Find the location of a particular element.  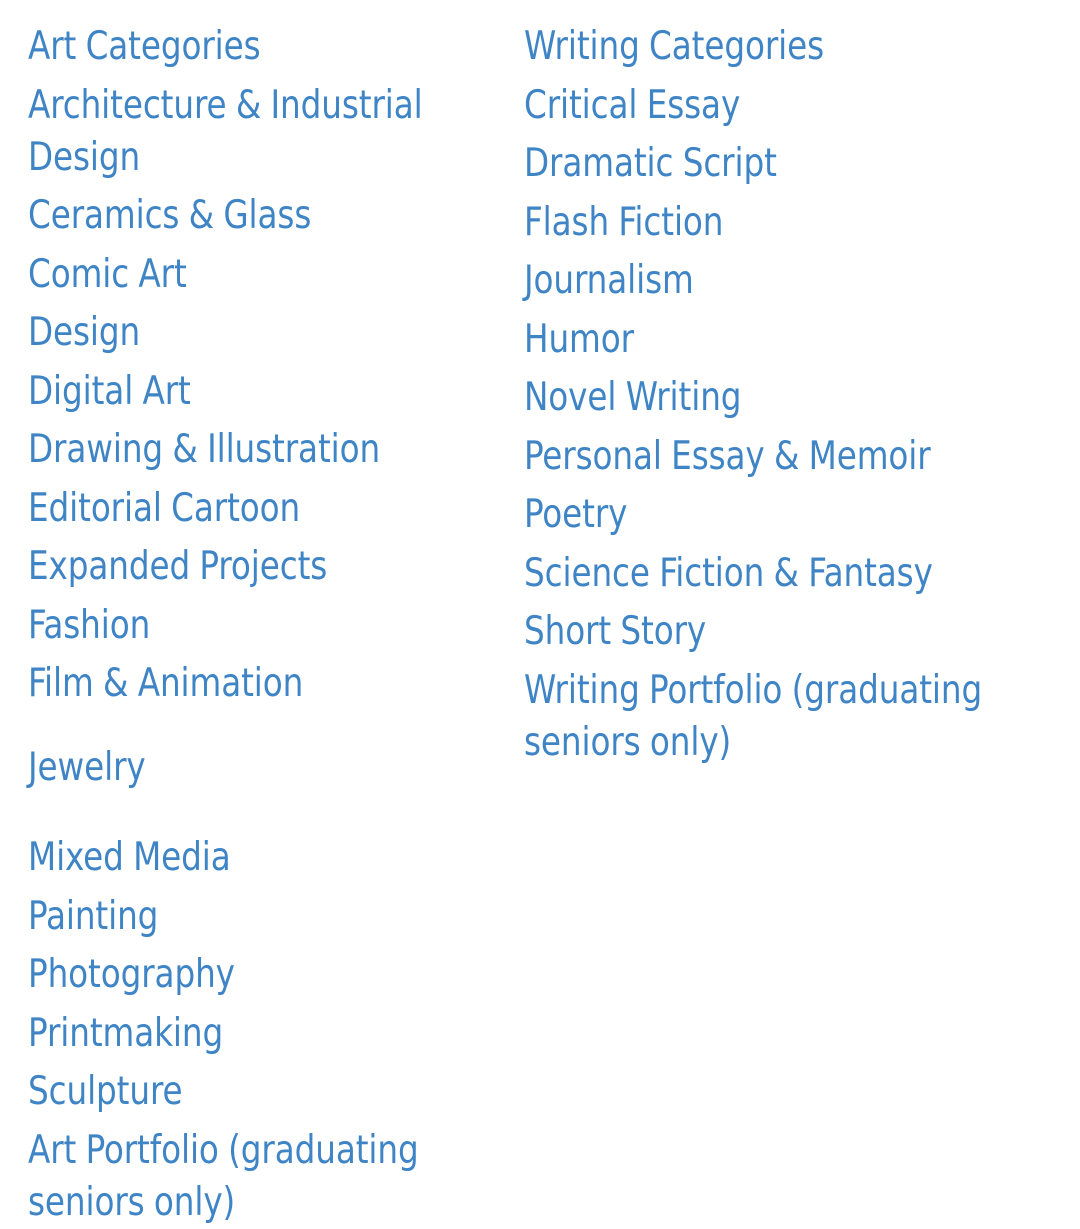

list-item-design: Design is located at coordinates (247, 333).